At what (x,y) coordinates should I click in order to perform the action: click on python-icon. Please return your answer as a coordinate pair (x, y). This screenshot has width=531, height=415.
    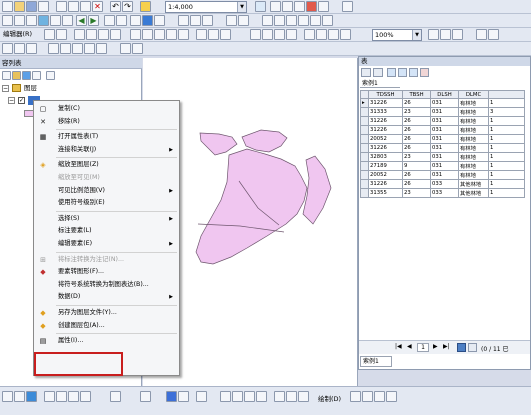
    Looking at the image, I should click on (323, 6).